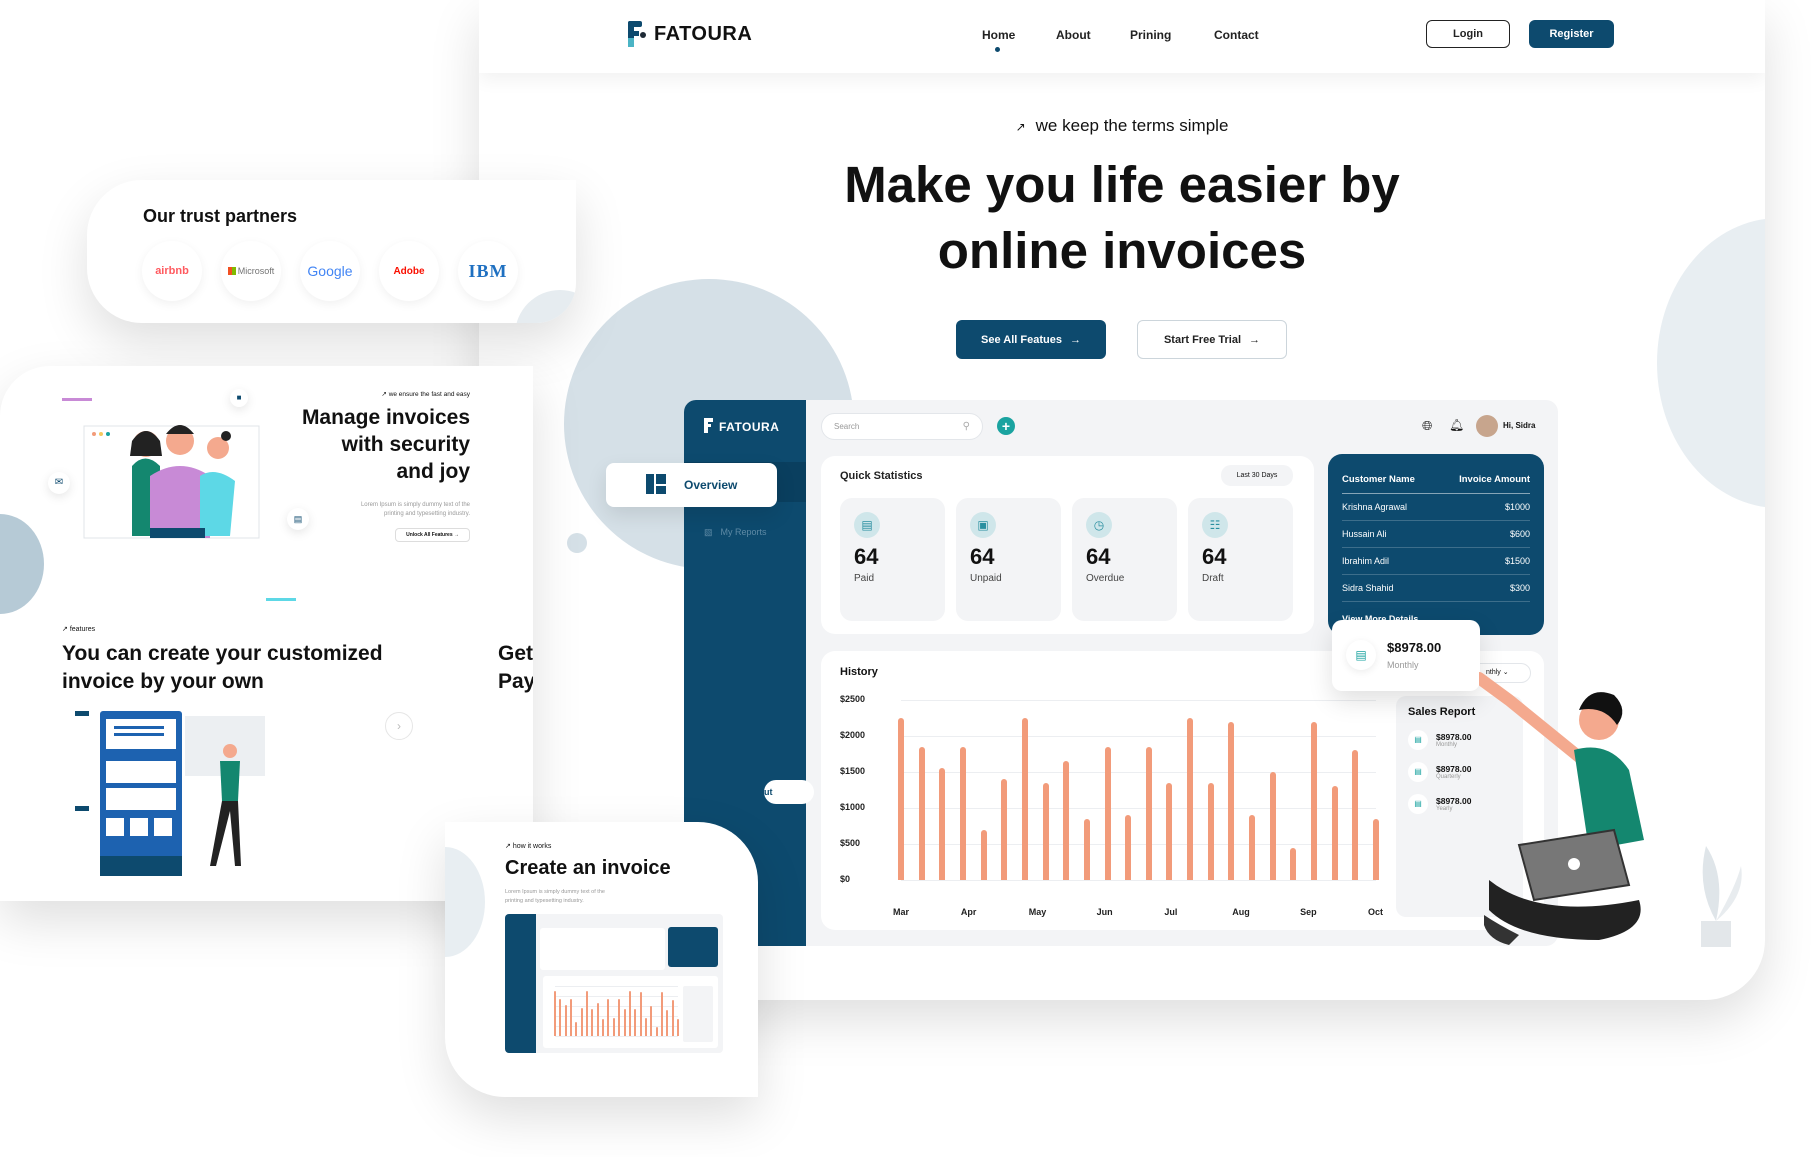 This screenshot has width=1814, height=1157. I want to click on sidebar-item-reports: ▧ My Reports, so click(735, 532).